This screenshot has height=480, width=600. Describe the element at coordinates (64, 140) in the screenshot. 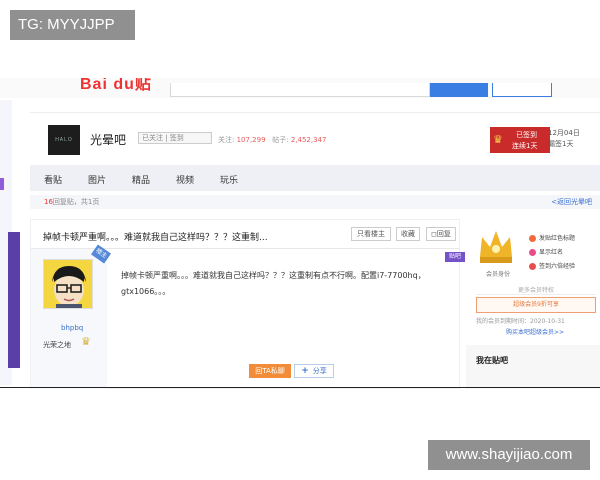

I see `forum-logo: HALO` at that location.